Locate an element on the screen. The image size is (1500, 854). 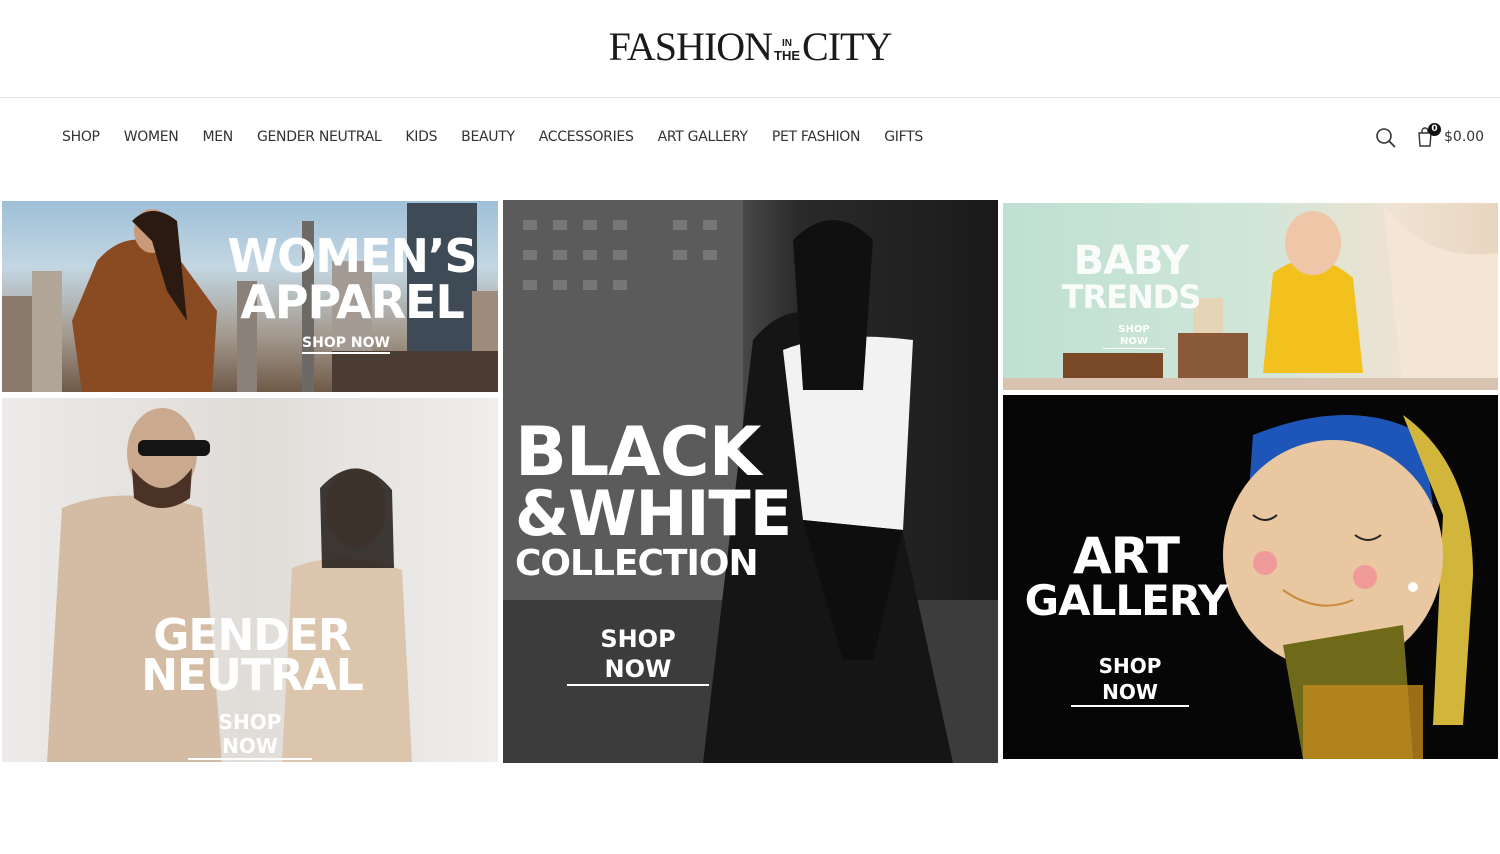
cart-count-badge: 0 is located at coordinates (1434, 129).